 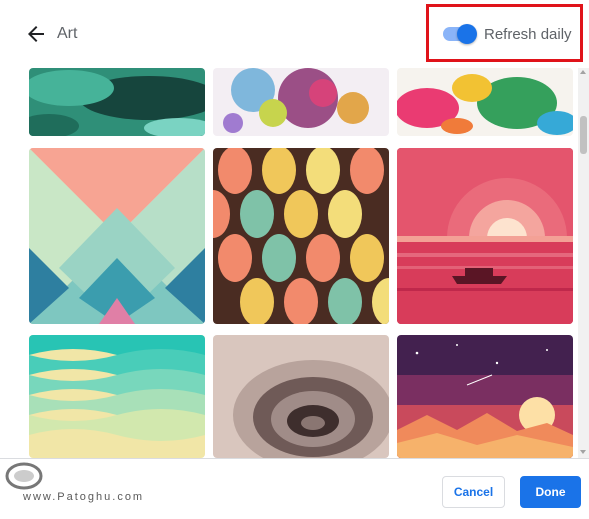 What do you see at coordinates (583, 72) in the screenshot?
I see `scroll-up-icon` at bounding box center [583, 72].